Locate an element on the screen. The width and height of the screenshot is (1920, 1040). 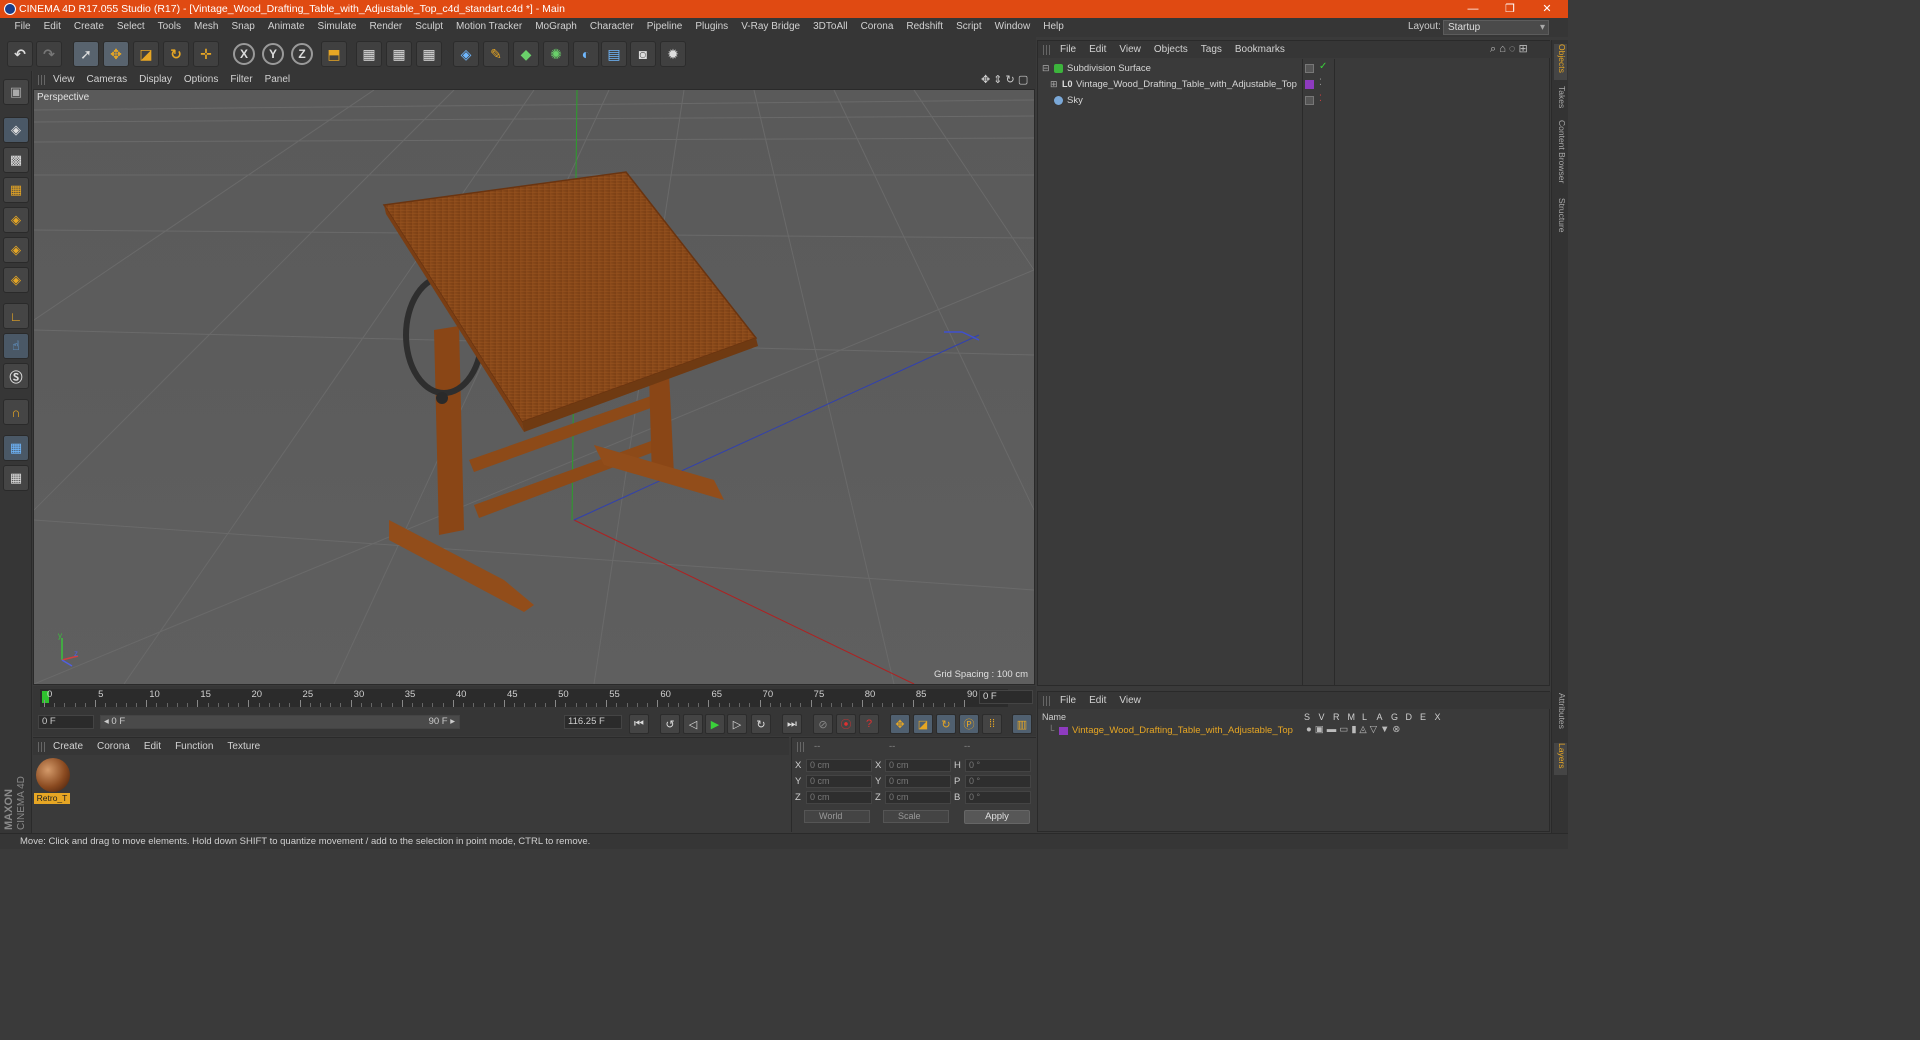
frame-ruler: 0 5 10 15 20 25 30 35 40 45 50 55 60 65 70 75 80 85 90 is located at coordinates (524, 698).